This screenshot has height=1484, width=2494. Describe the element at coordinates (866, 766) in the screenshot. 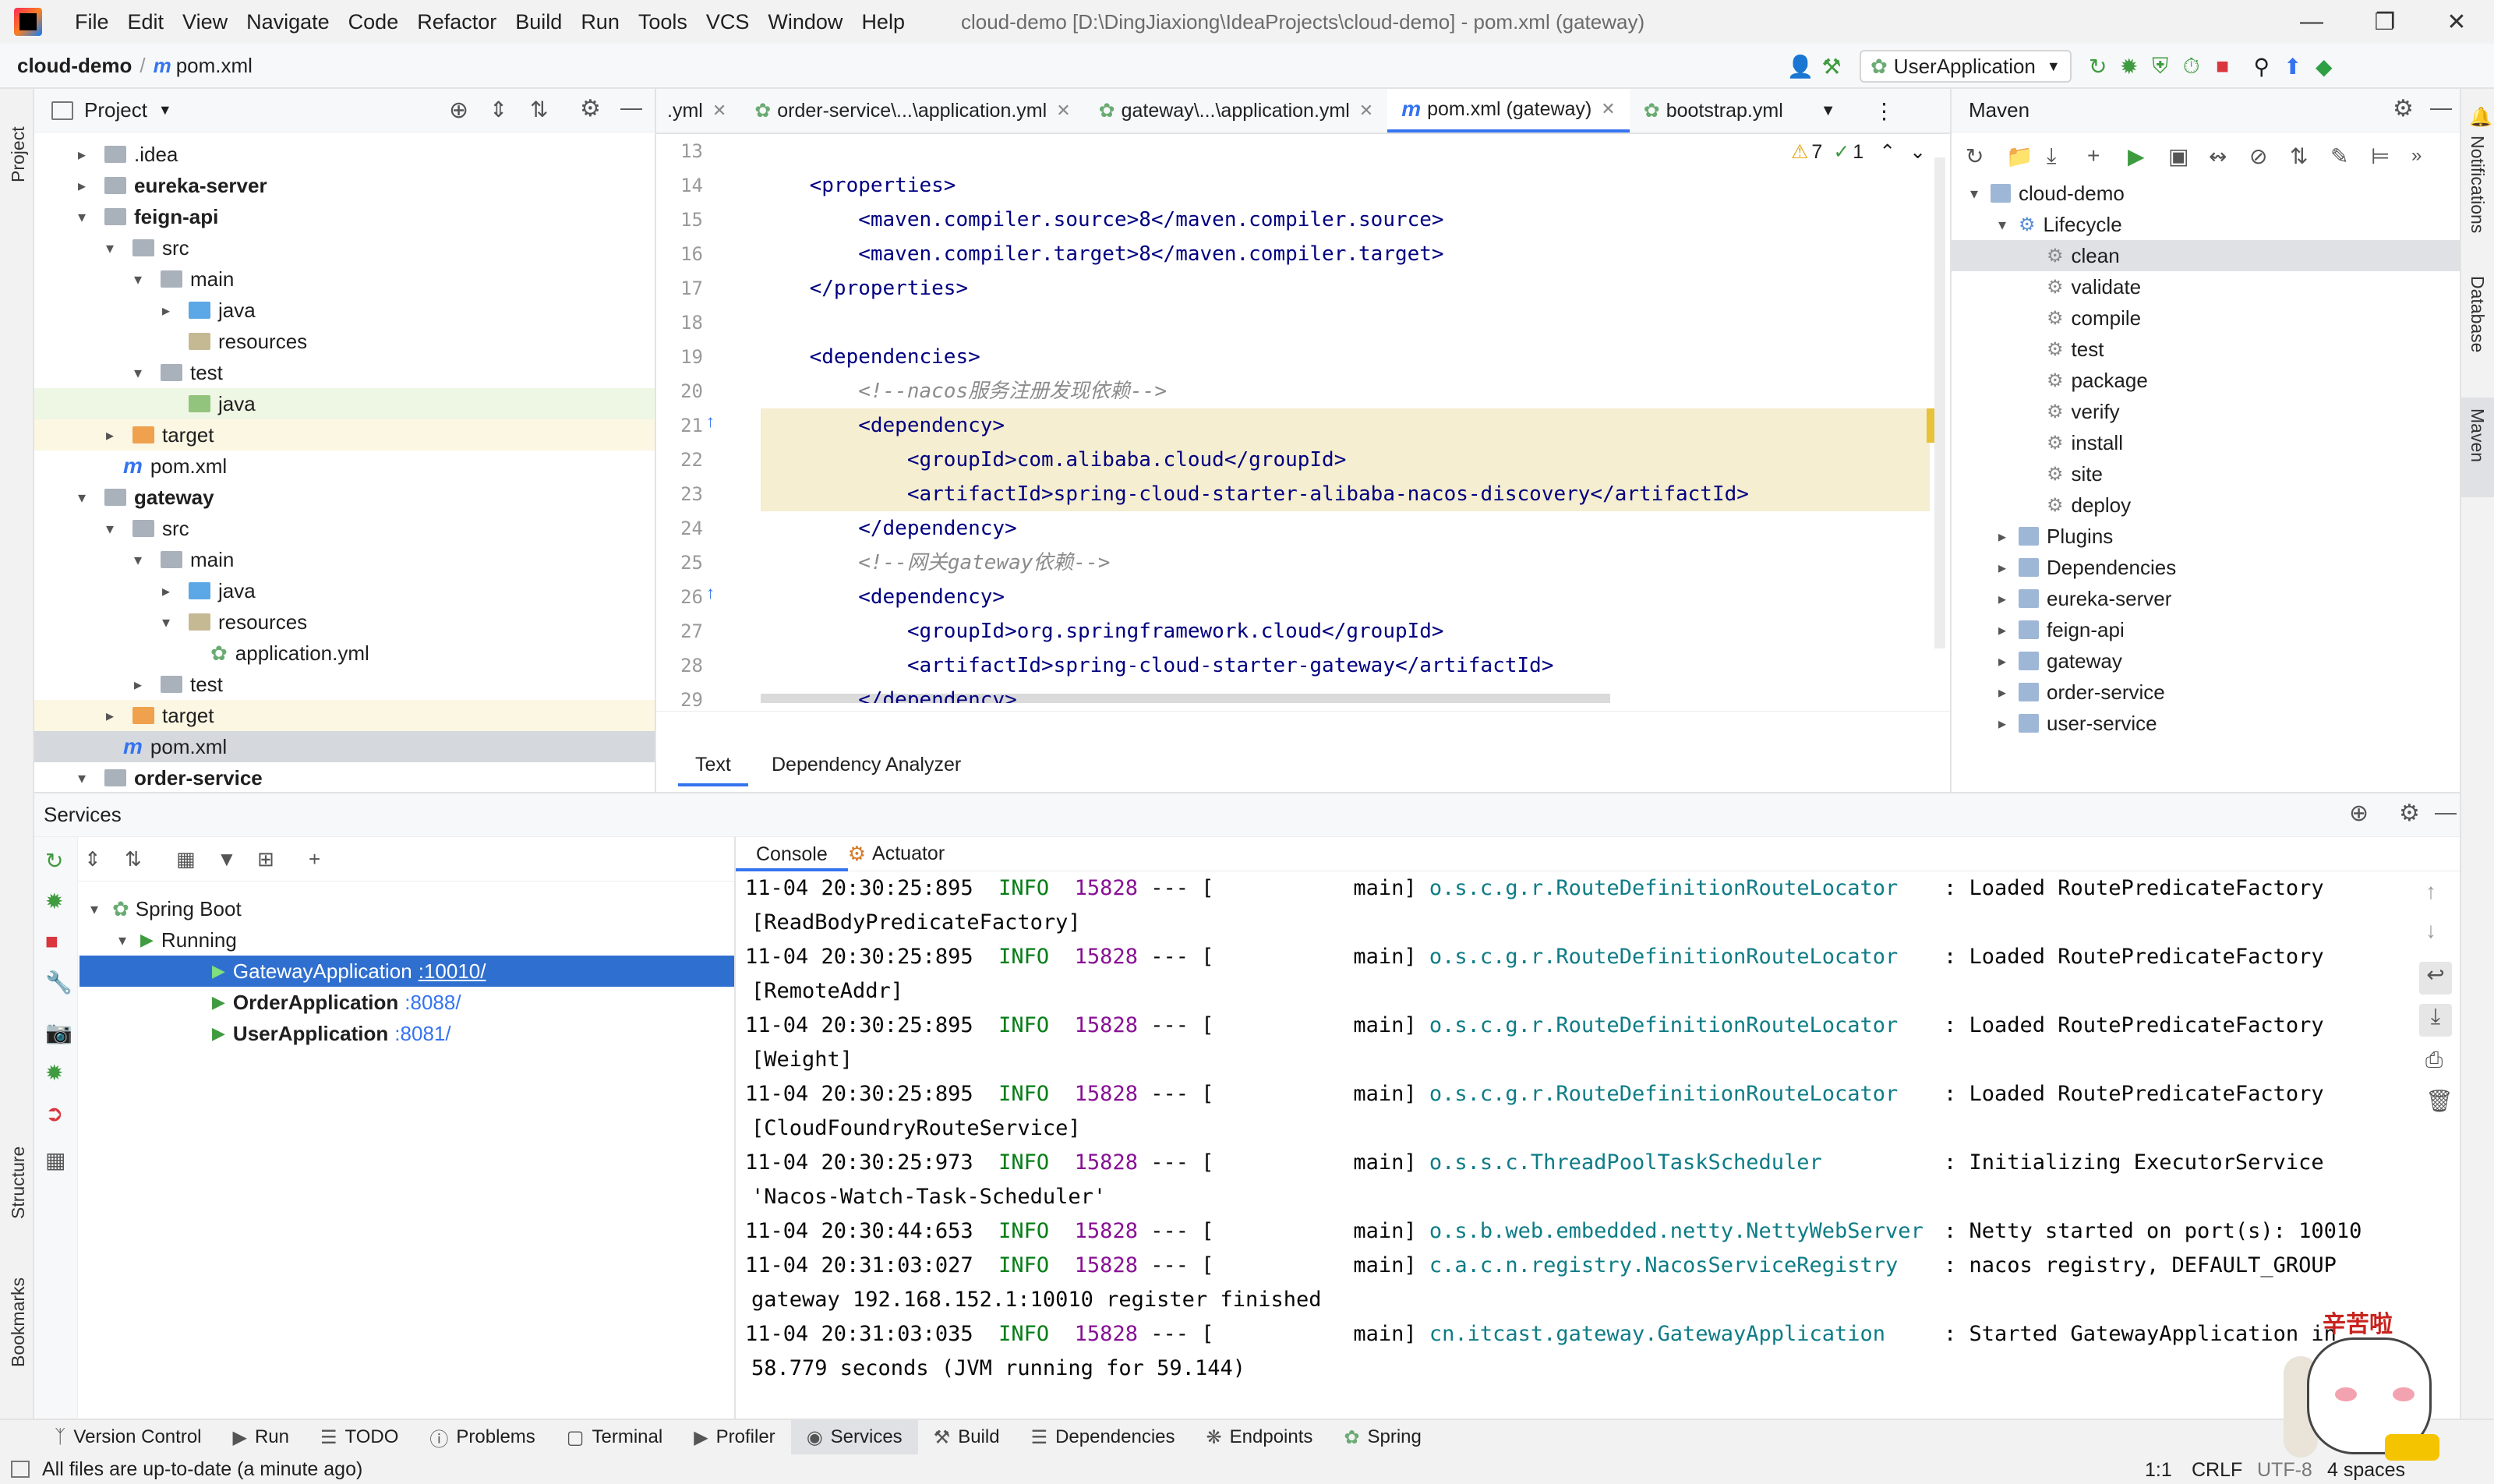

I see `tab-dependency-analyzer: Dependency Analyzer` at that location.